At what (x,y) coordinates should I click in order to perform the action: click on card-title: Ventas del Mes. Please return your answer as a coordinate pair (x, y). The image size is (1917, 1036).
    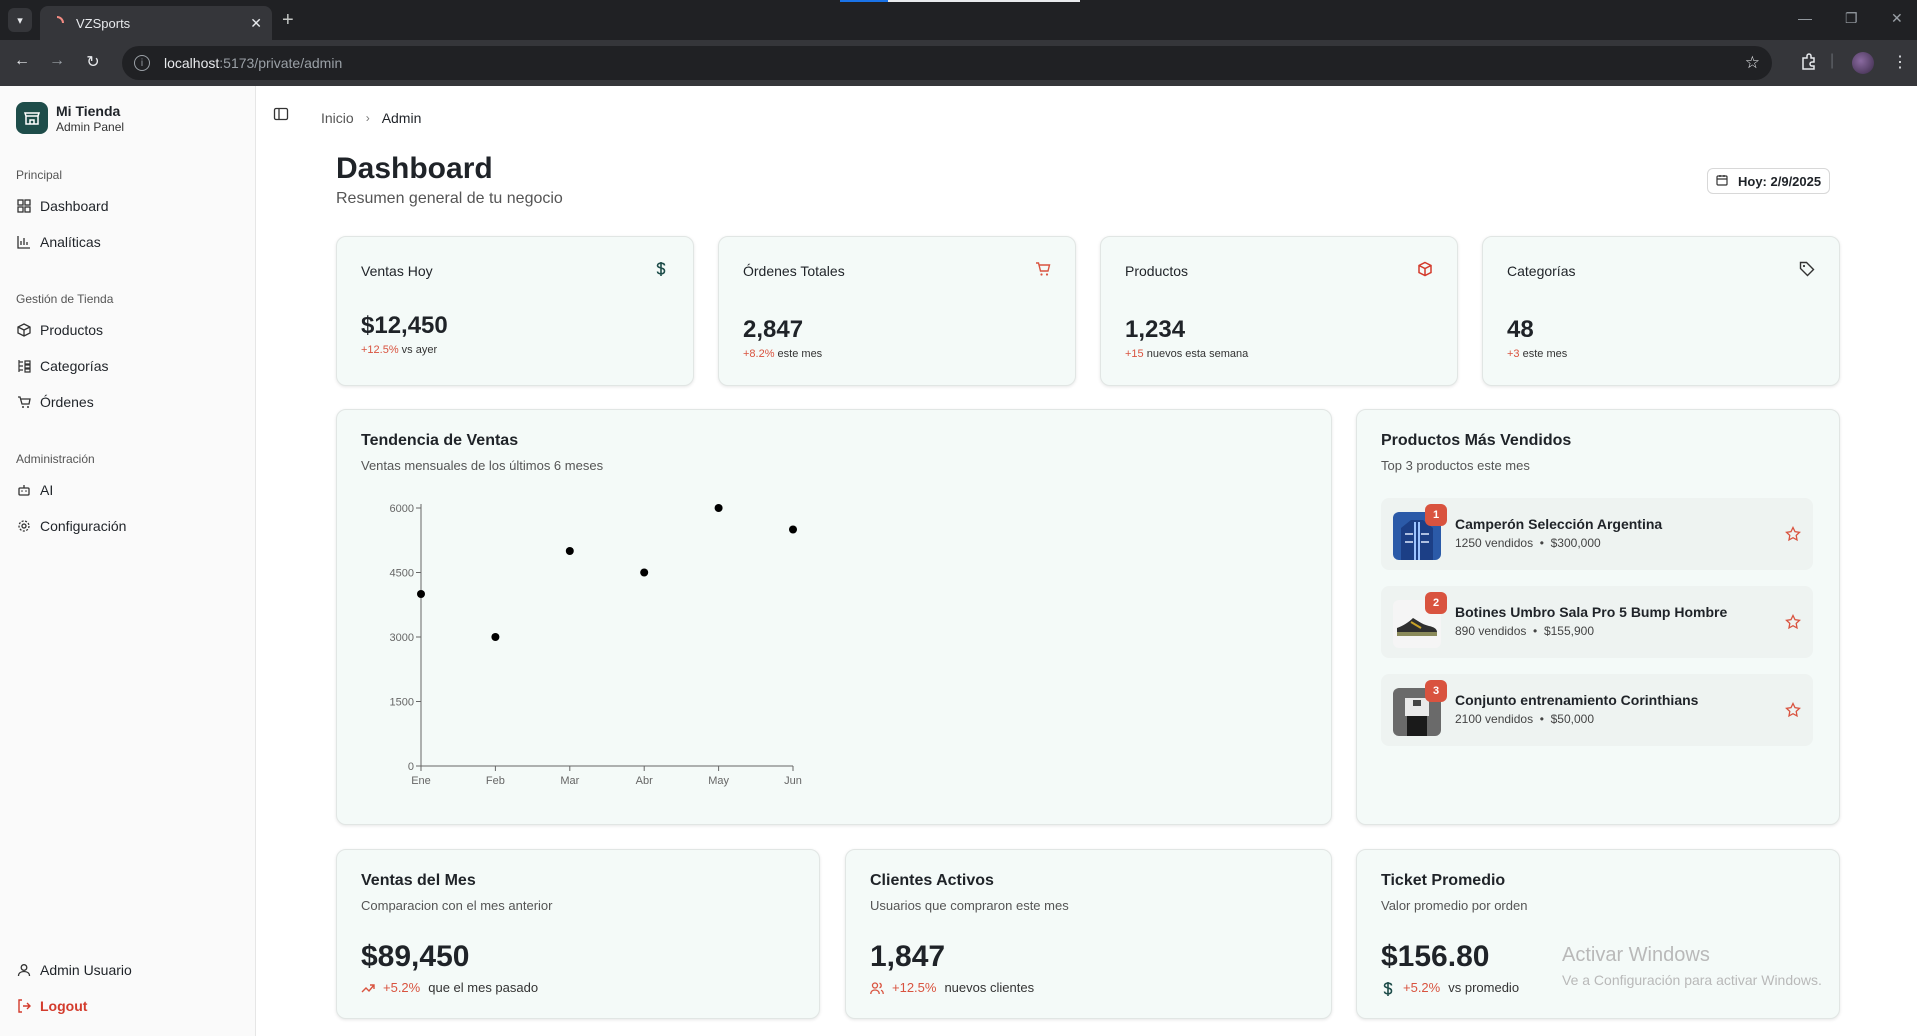
    Looking at the image, I should click on (418, 880).